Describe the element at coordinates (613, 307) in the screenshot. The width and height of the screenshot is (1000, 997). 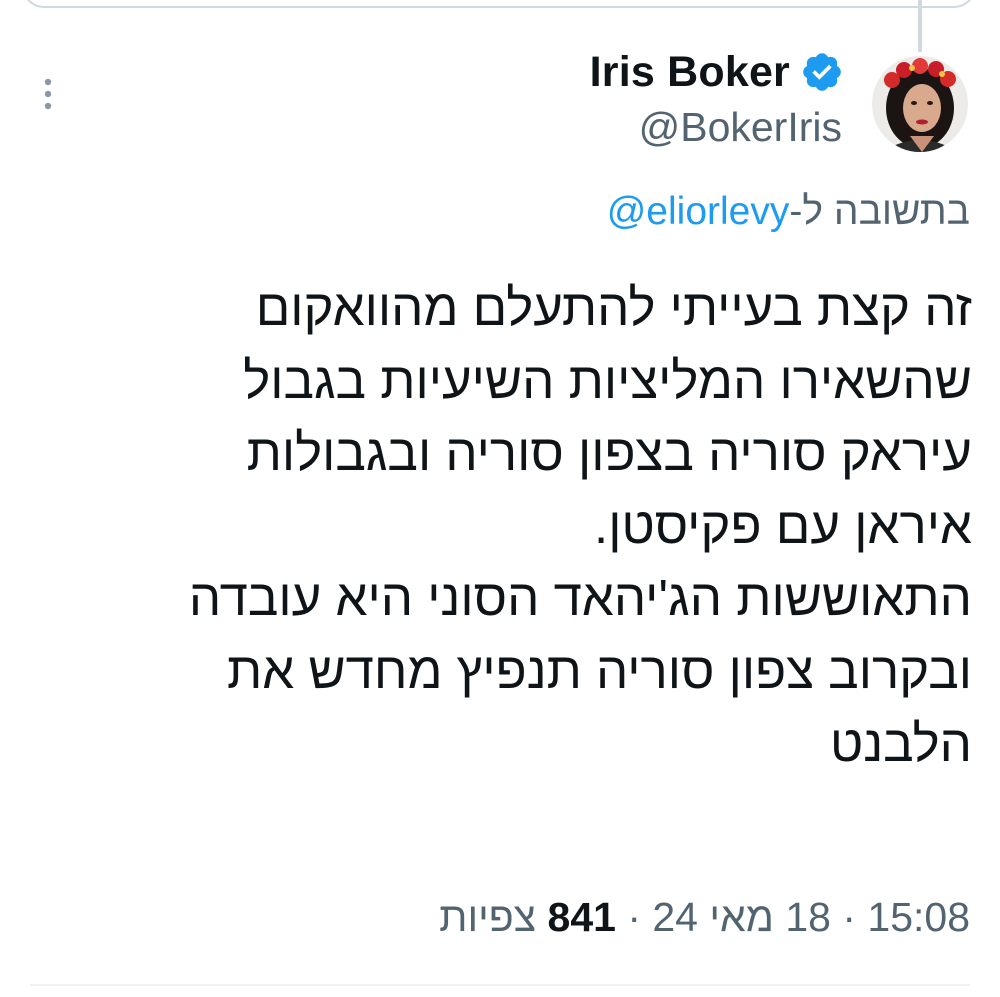
I see `tweet-text-line: זה קצת בעייתי להתעלם מהוואקום` at that location.